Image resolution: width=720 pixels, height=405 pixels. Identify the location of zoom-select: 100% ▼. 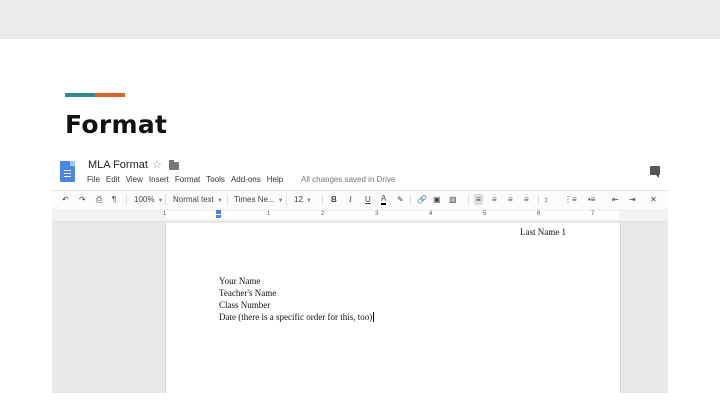
(148, 200).